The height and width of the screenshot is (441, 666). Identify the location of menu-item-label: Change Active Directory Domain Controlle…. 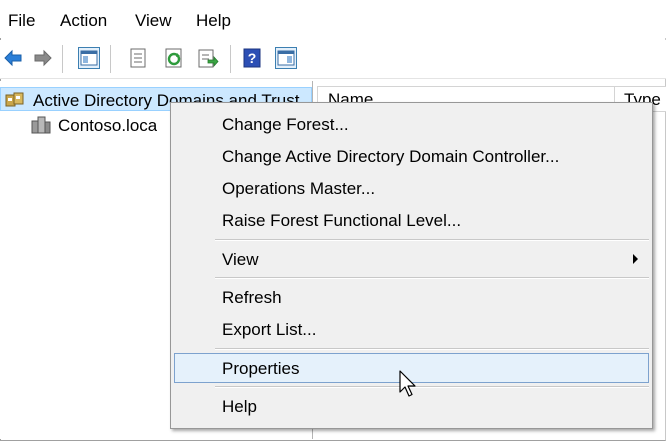
(391, 156).